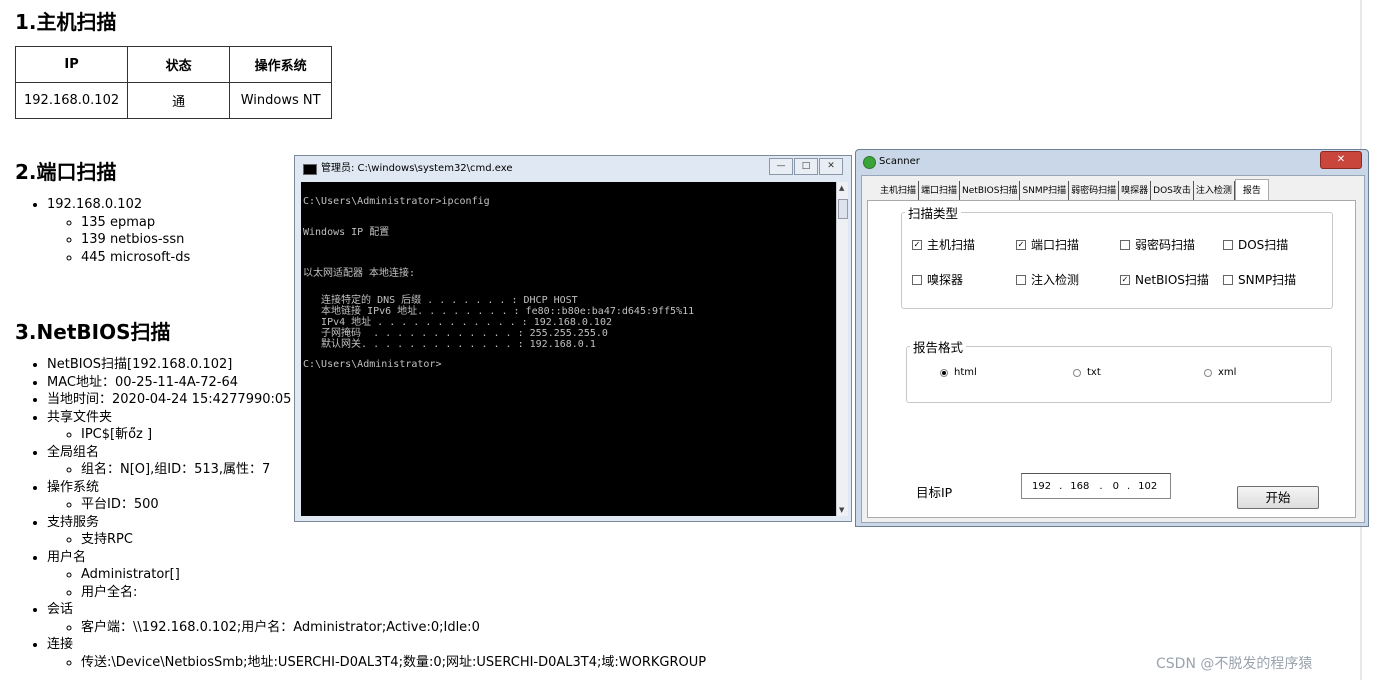 The width and height of the screenshot is (1383, 680). Describe the element at coordinates (933, 213) in the screenshot. I see `scan-type-legend: 扫描类型` at that location.